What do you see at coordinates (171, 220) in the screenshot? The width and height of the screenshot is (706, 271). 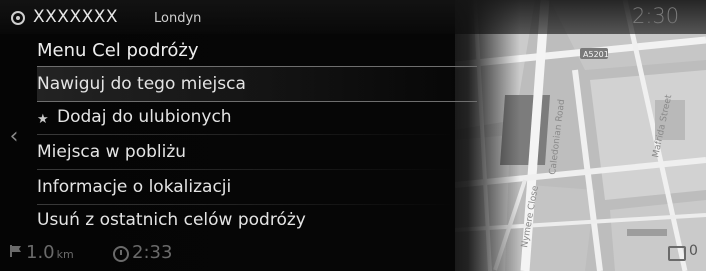 I see `menu-item-label: Usuń z ostatnich celów podróży` at bounding box center [171, 220].